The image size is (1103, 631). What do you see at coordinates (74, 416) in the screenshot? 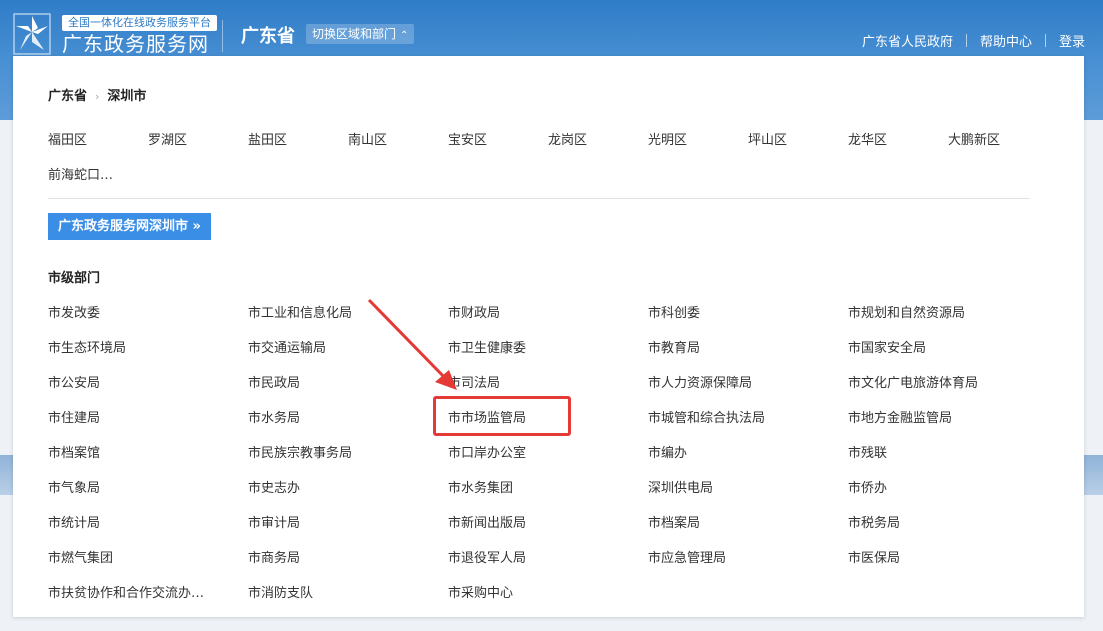
I see `department-item: 市住建局` at bounding box center [74, 416].